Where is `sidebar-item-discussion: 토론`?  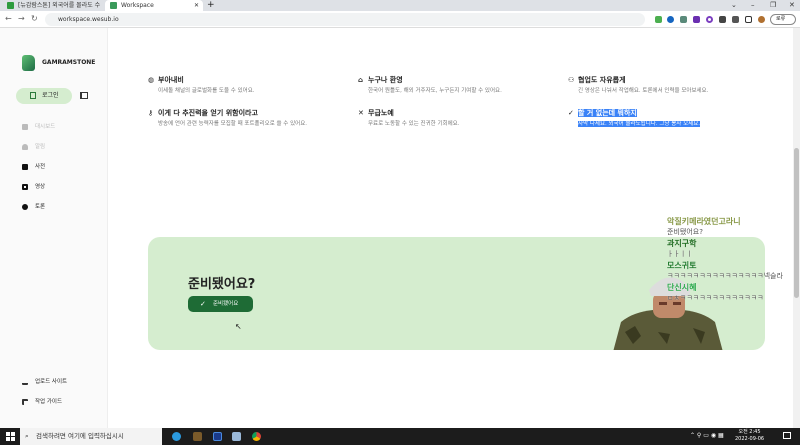
sidebar-item-discussion: 토론 is located at coordinates (33, 207).